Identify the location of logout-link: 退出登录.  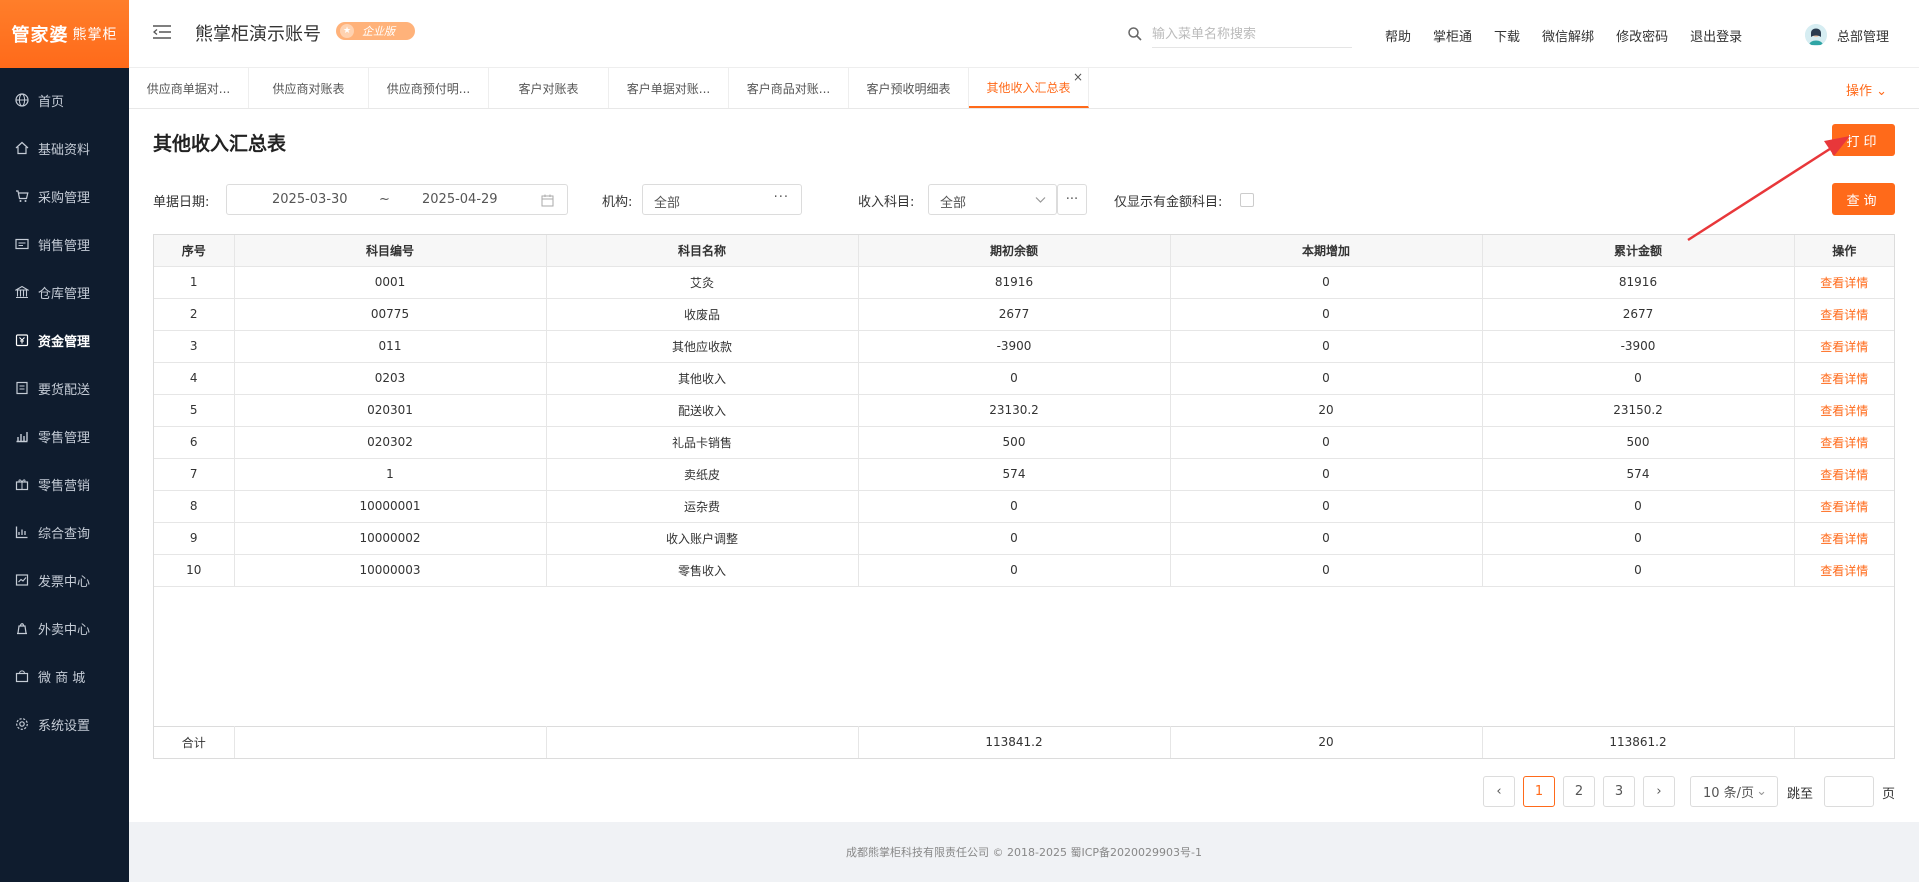
(1716, 35).